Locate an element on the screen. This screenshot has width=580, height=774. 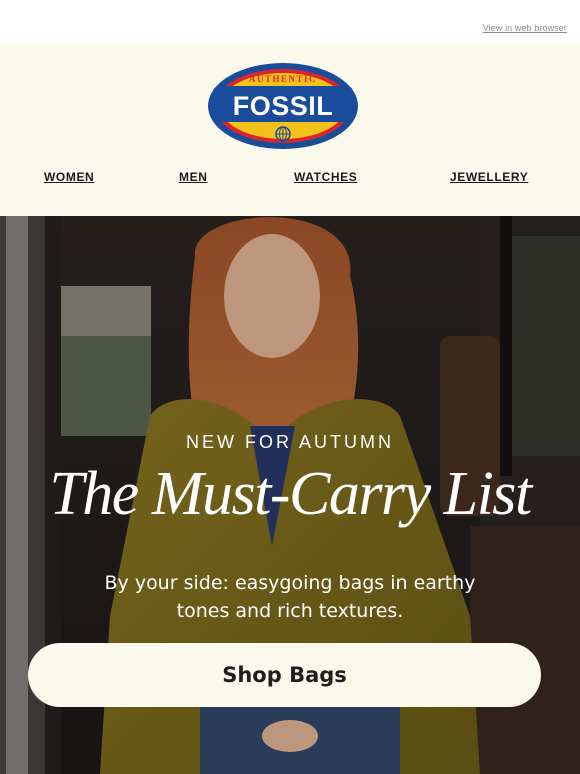
hero-headline: The Must-Carry List is located at coordinates (290, 494).